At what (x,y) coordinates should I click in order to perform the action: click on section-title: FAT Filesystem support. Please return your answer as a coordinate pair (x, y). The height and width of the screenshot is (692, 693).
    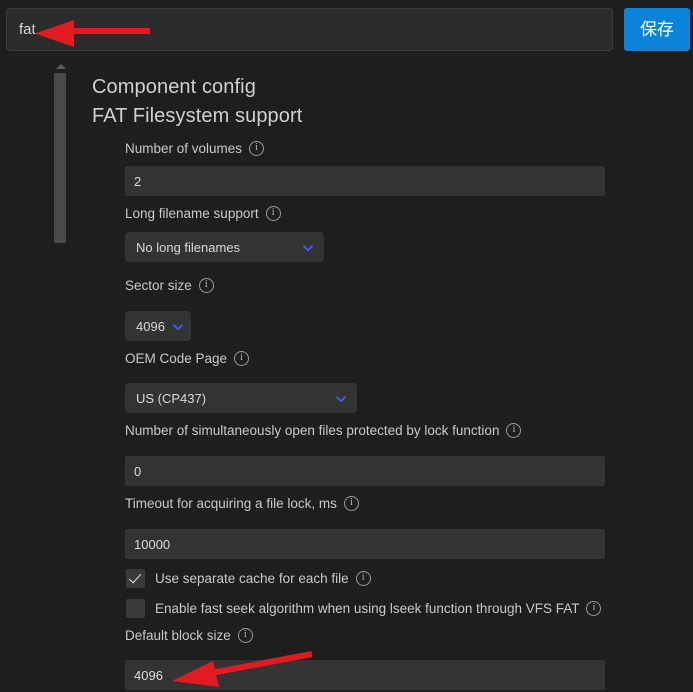
    Looking at the image, I should click on (197, 116).